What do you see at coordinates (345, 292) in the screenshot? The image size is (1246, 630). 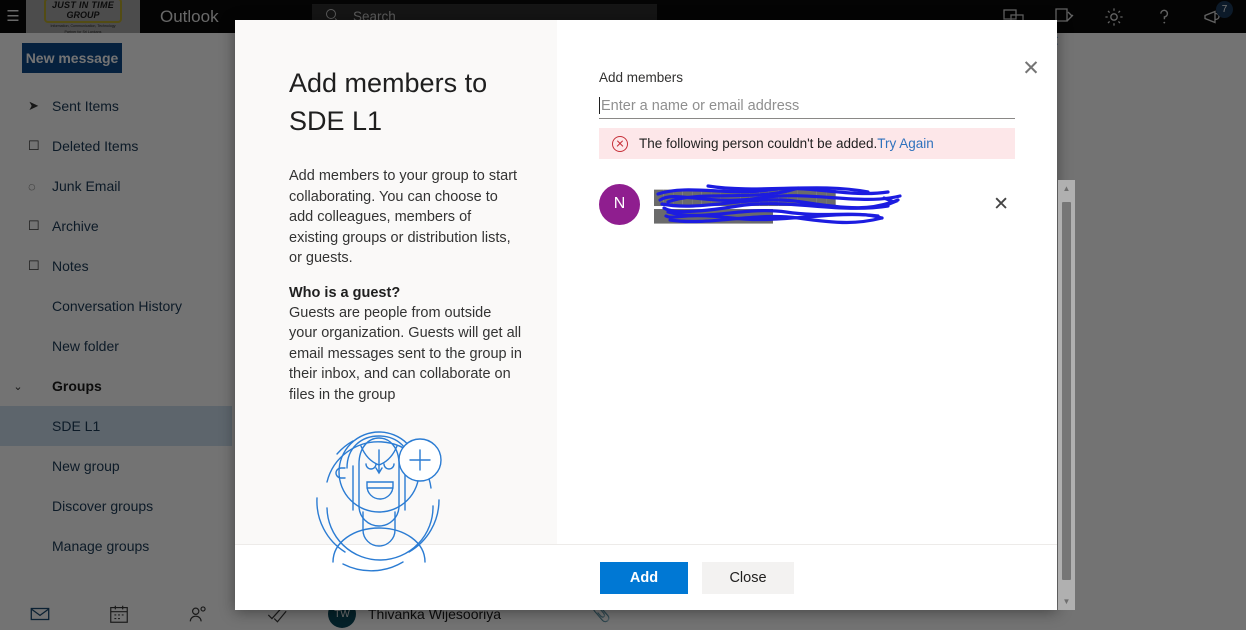 I see `guest-heading: Who is a guest?` at bounding box center [345, 292].